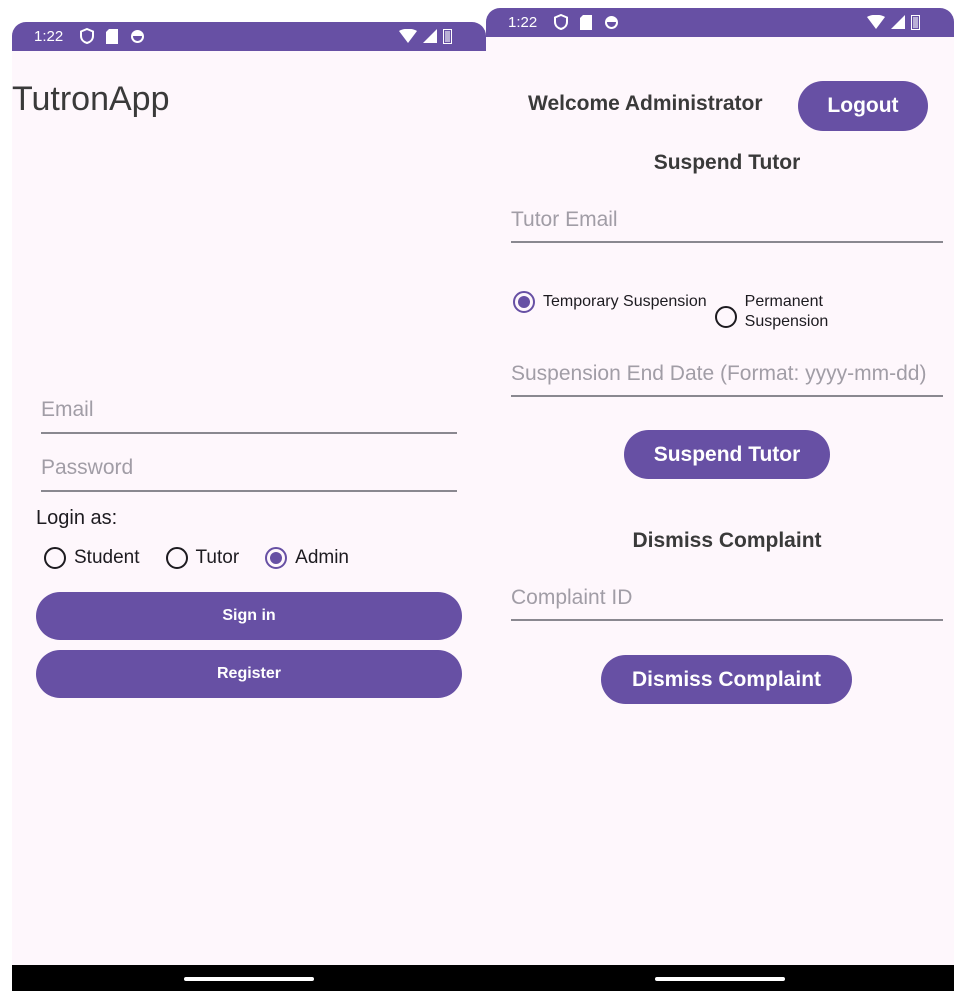 The width and height of the screenshot is (954, 991). I want to click on complaint-id-input, so click(727, 600).